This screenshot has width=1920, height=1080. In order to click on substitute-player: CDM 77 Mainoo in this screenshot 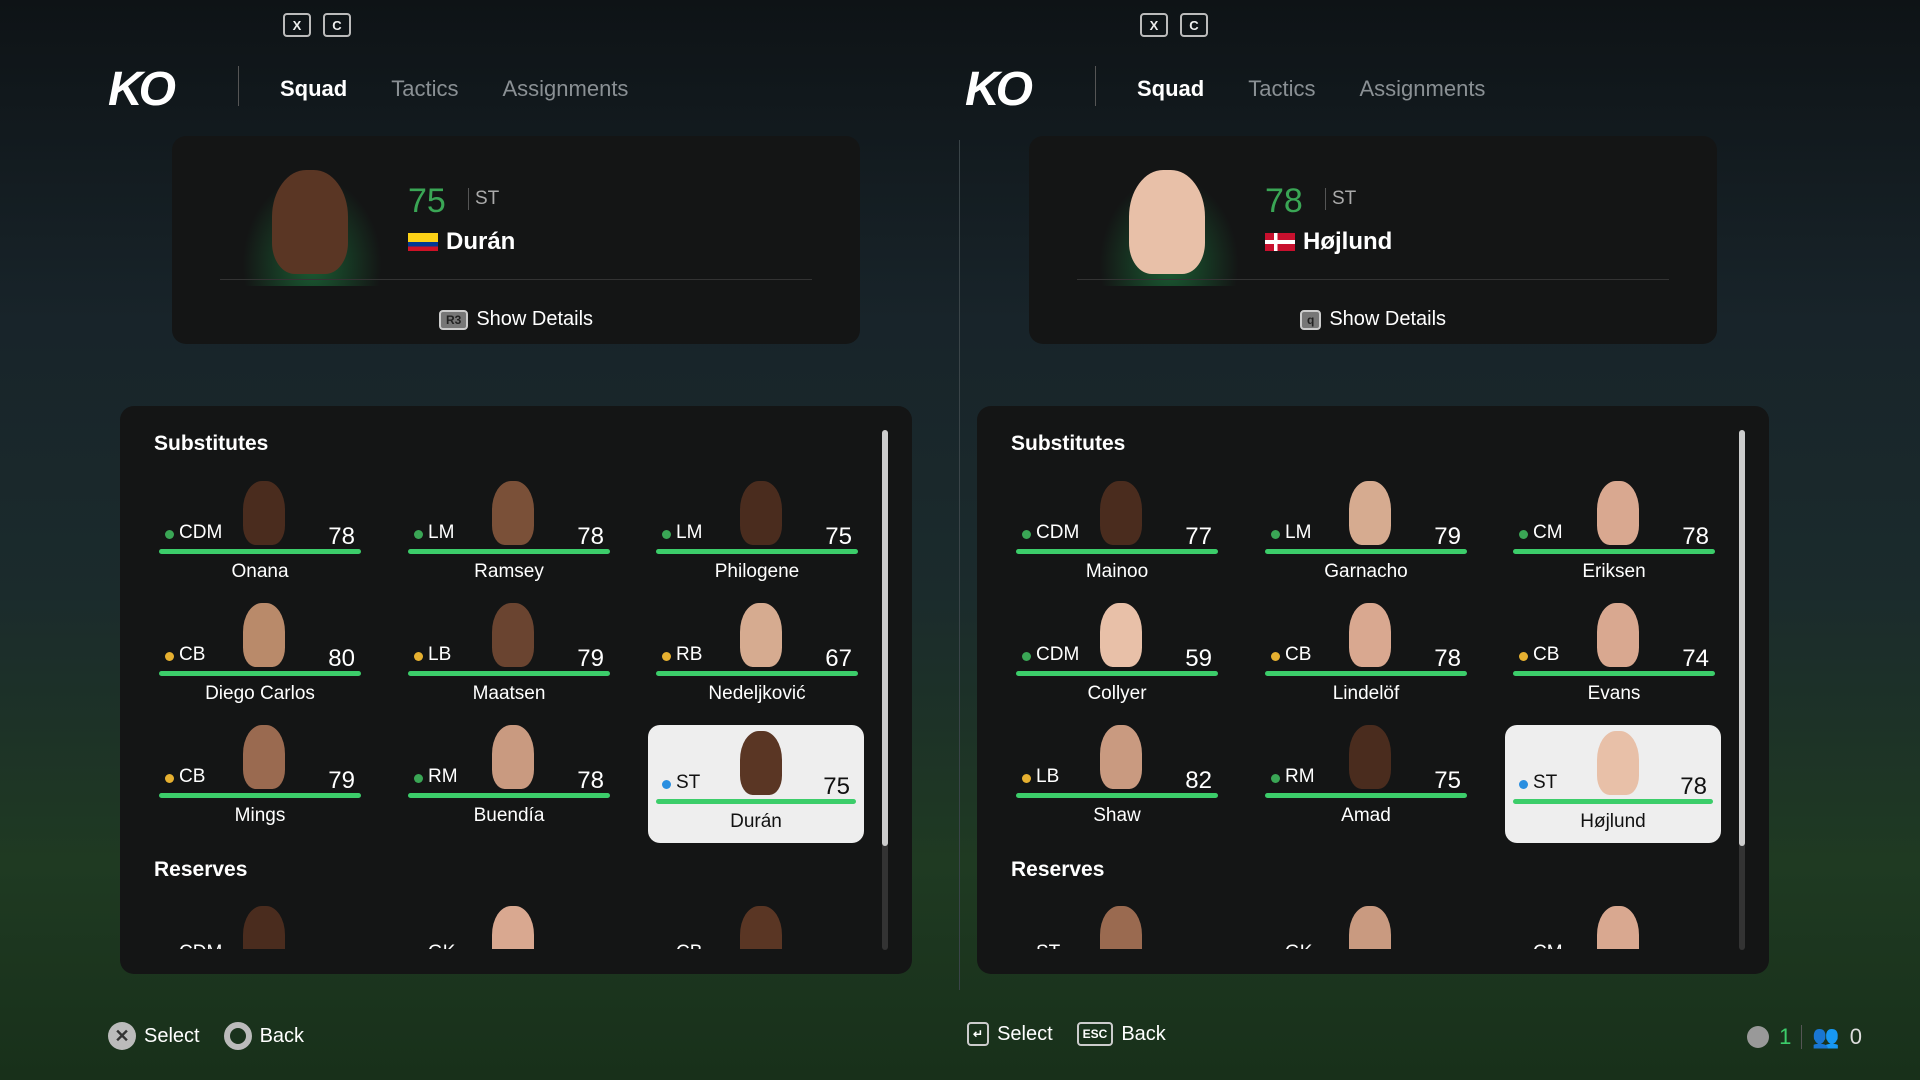, I will do `click(1117, 537)`.